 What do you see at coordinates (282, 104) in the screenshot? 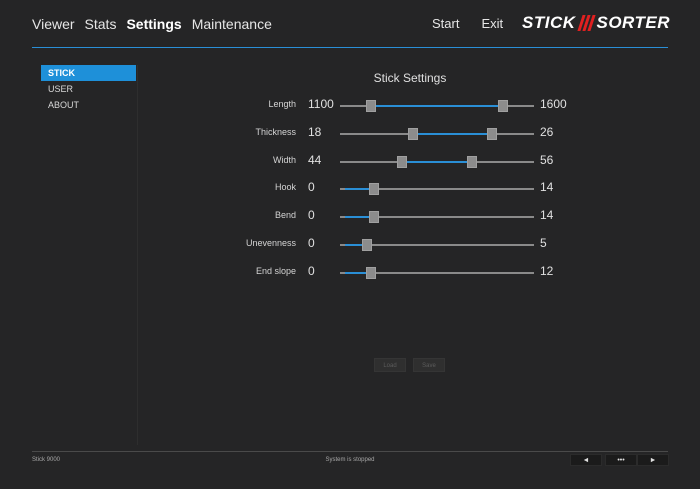
I see `slider-label: Length` at bounding box center [282, 104].